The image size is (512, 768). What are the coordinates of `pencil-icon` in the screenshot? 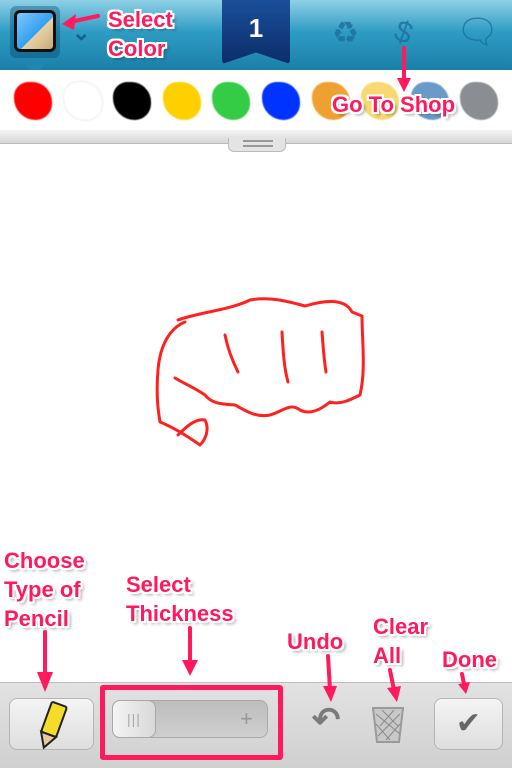 It's located at (53, 725).